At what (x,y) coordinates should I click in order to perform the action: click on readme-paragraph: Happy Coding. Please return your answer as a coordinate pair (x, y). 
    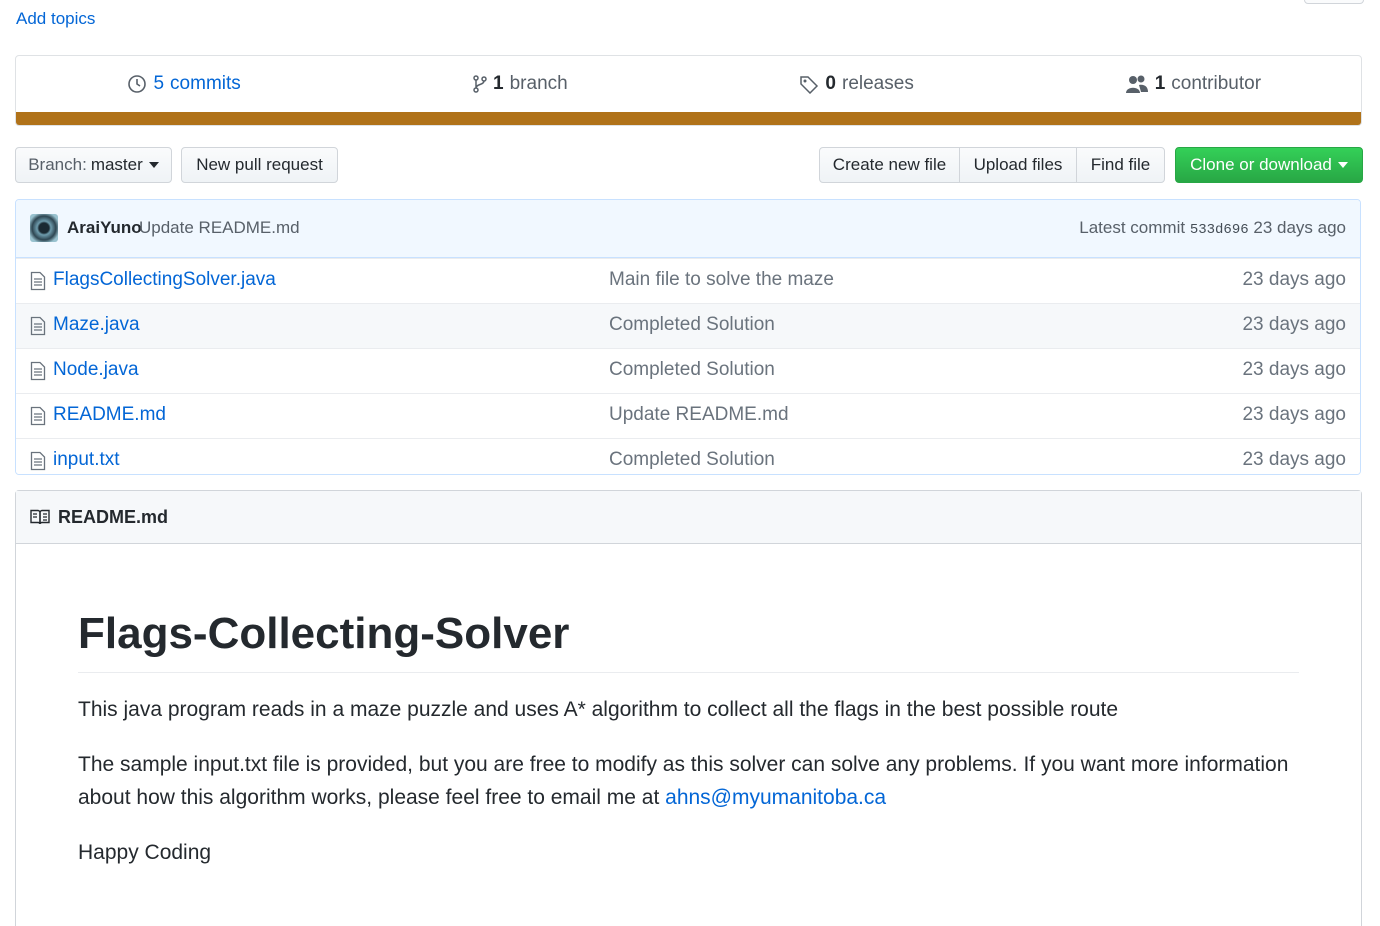
    Looking at the image, I should click on (145, 853).